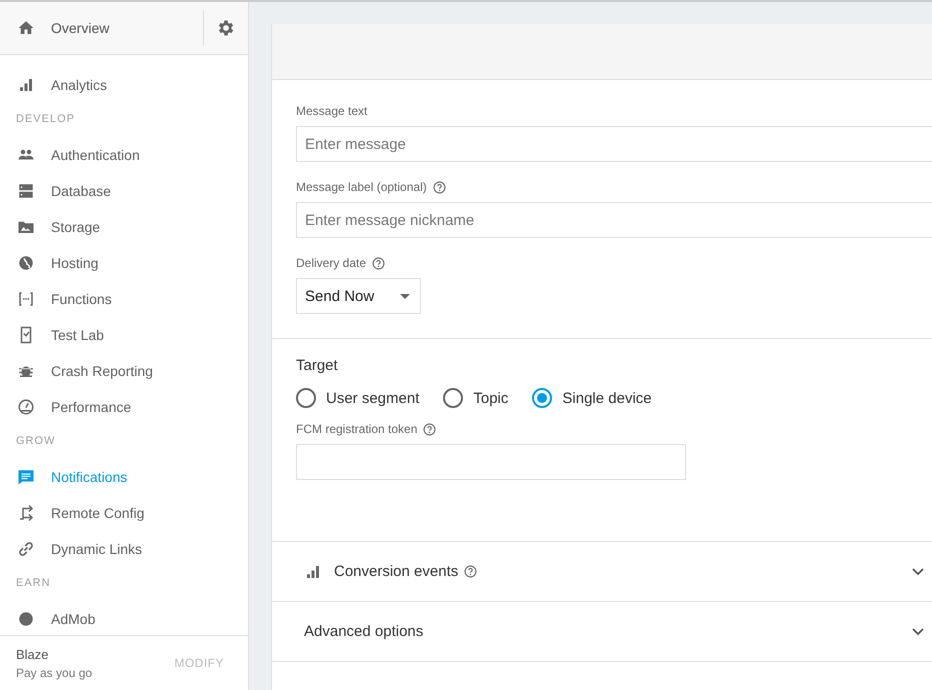 The width and height of the screenshot is (932, 690). What do you see at coordinates (26, 407) in the screenshot?
I see `gauge-icon` at bounding box center [26, 407].